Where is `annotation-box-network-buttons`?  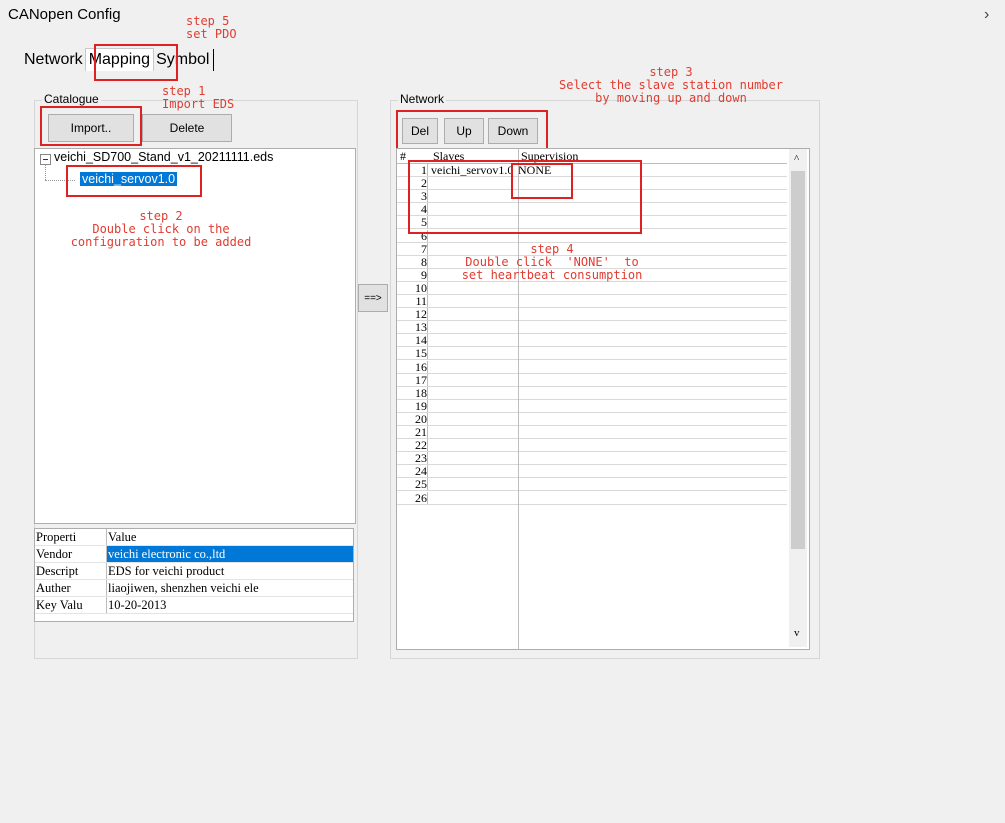
annotation-box-network-buttons is located at coordinates (472, 130).